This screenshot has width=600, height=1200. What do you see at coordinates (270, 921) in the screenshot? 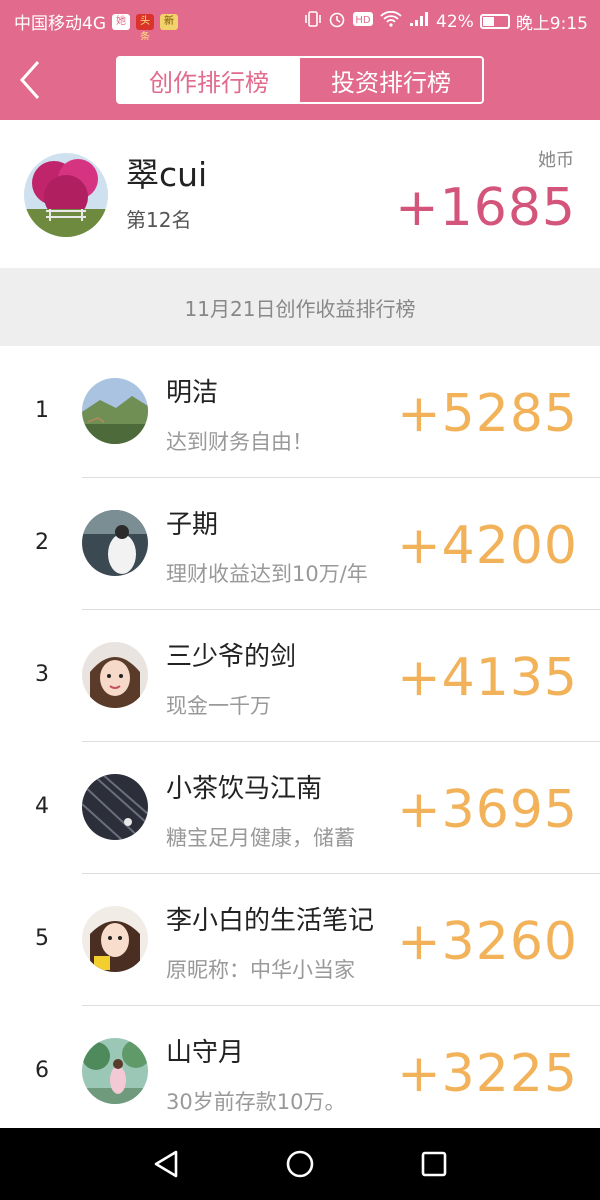
I see `user-name: 李小白的生活笔记` at bounding box center [270, 921].